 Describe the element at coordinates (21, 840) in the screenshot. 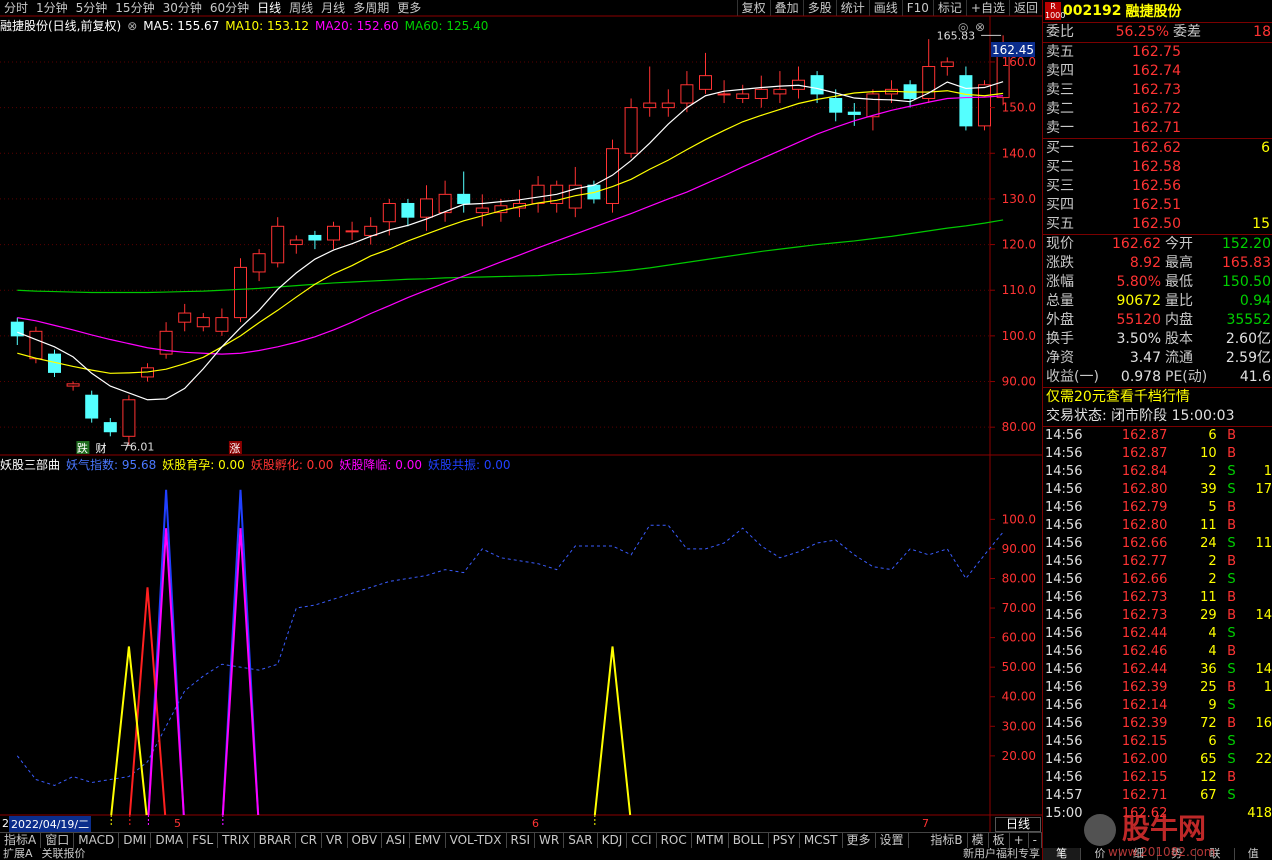

I see `tab-indicator-a: 指标A` at that location.